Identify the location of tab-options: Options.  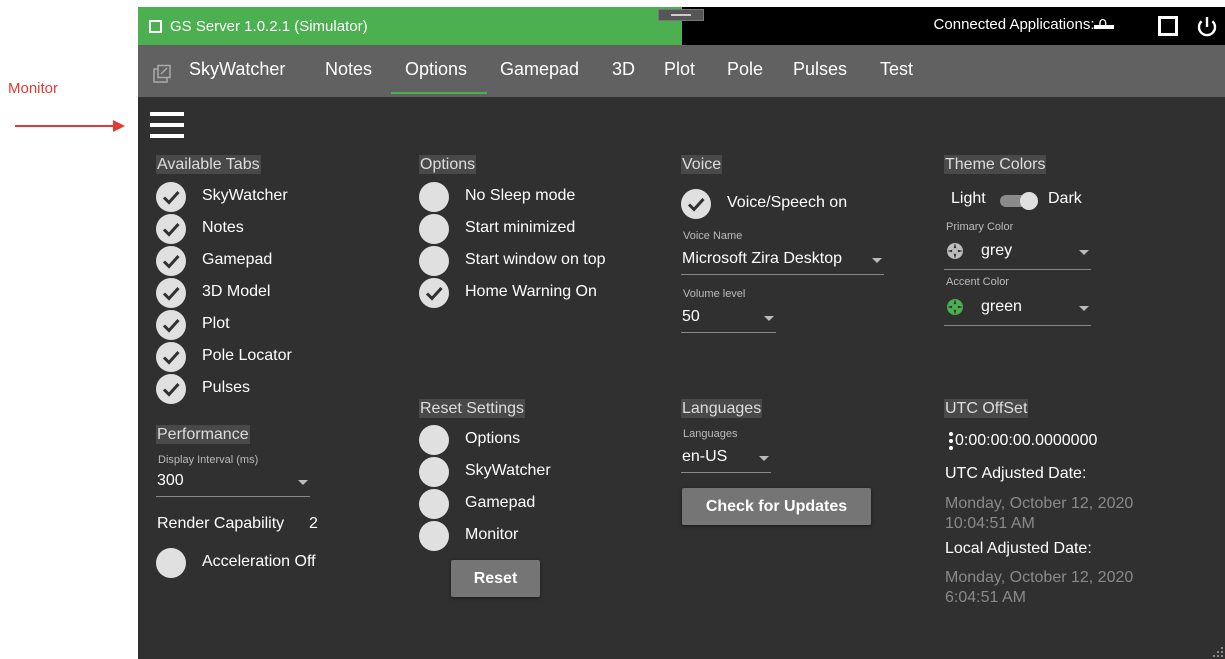
(436, 69).